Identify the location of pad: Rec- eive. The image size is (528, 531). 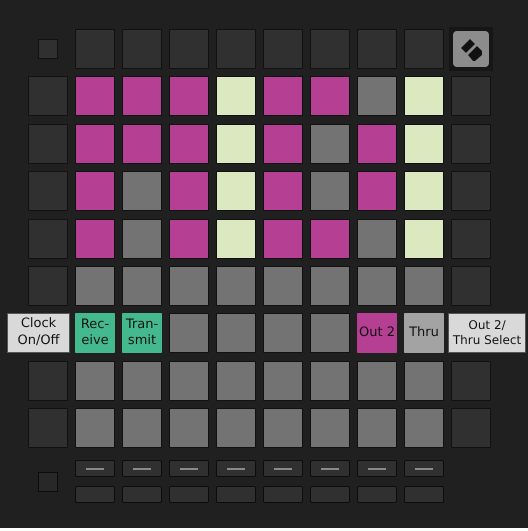
(95, 333).